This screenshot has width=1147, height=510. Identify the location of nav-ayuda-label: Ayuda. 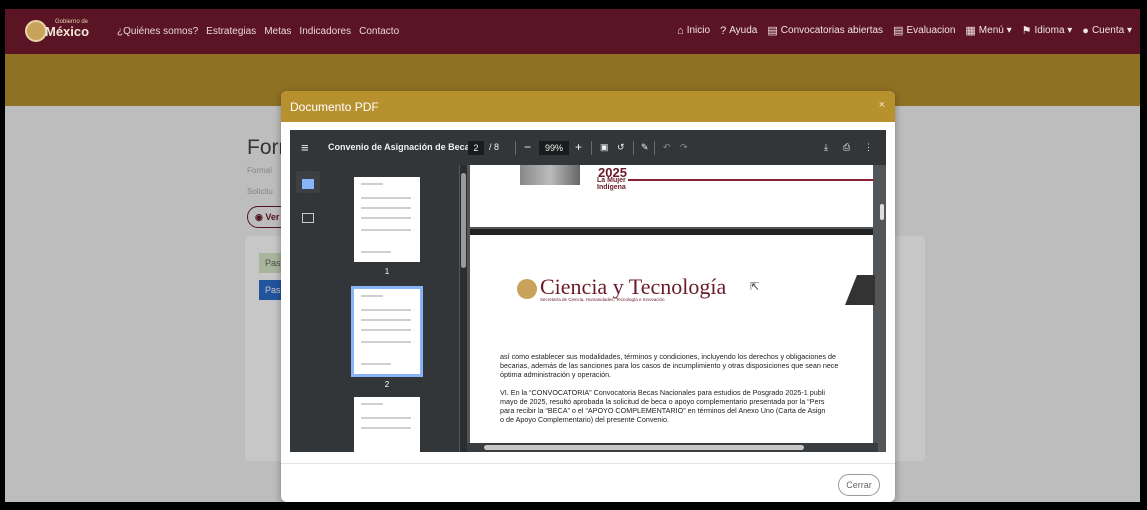
(743, 30).